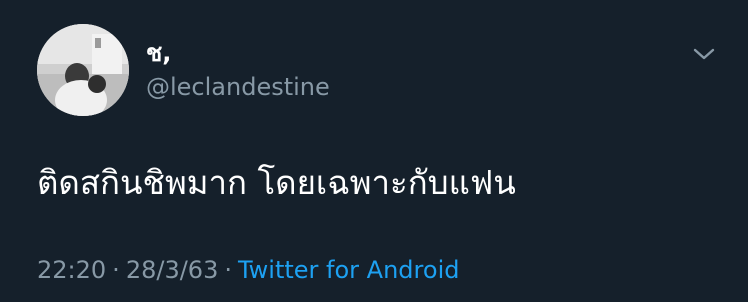  I want to click on tweet-time: 22:20, so click(71, 270).